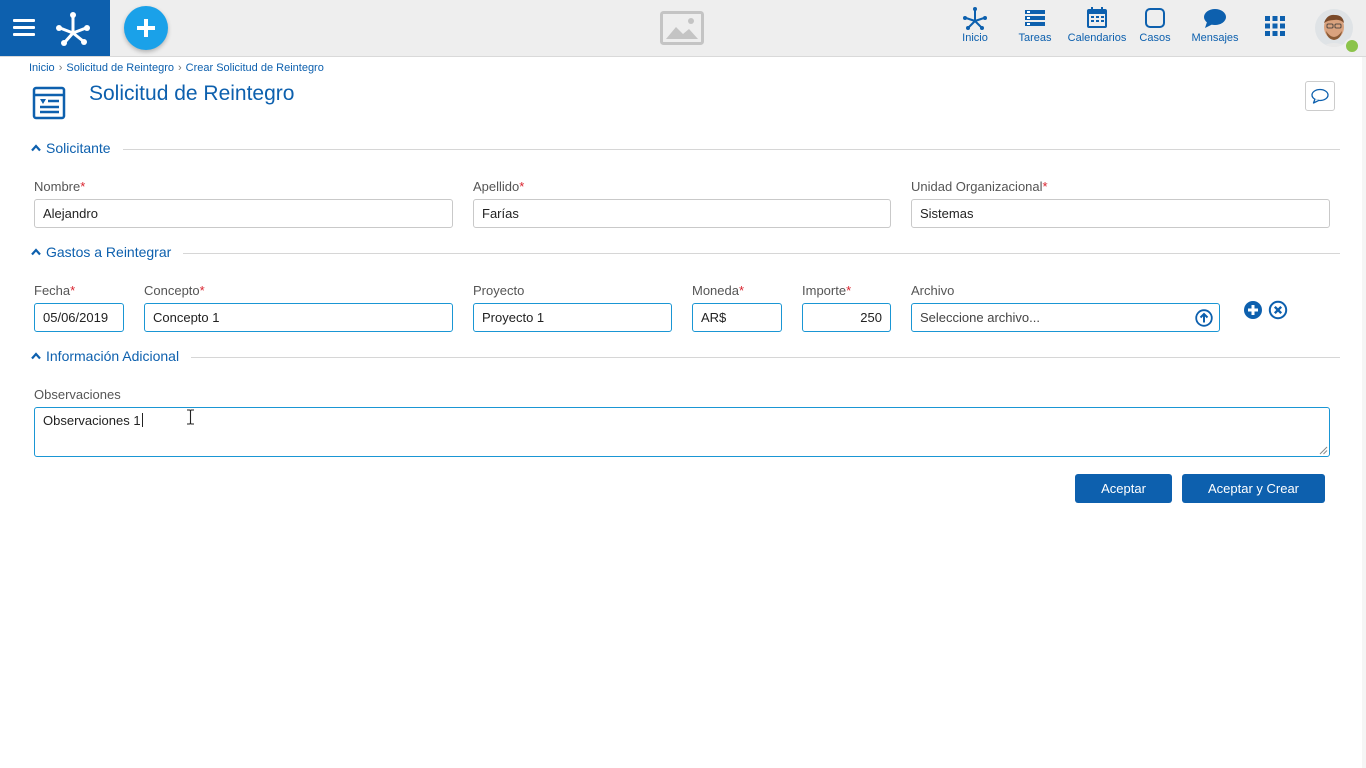  I want to click on label-apellido: Apellido*, so click(498, 186).